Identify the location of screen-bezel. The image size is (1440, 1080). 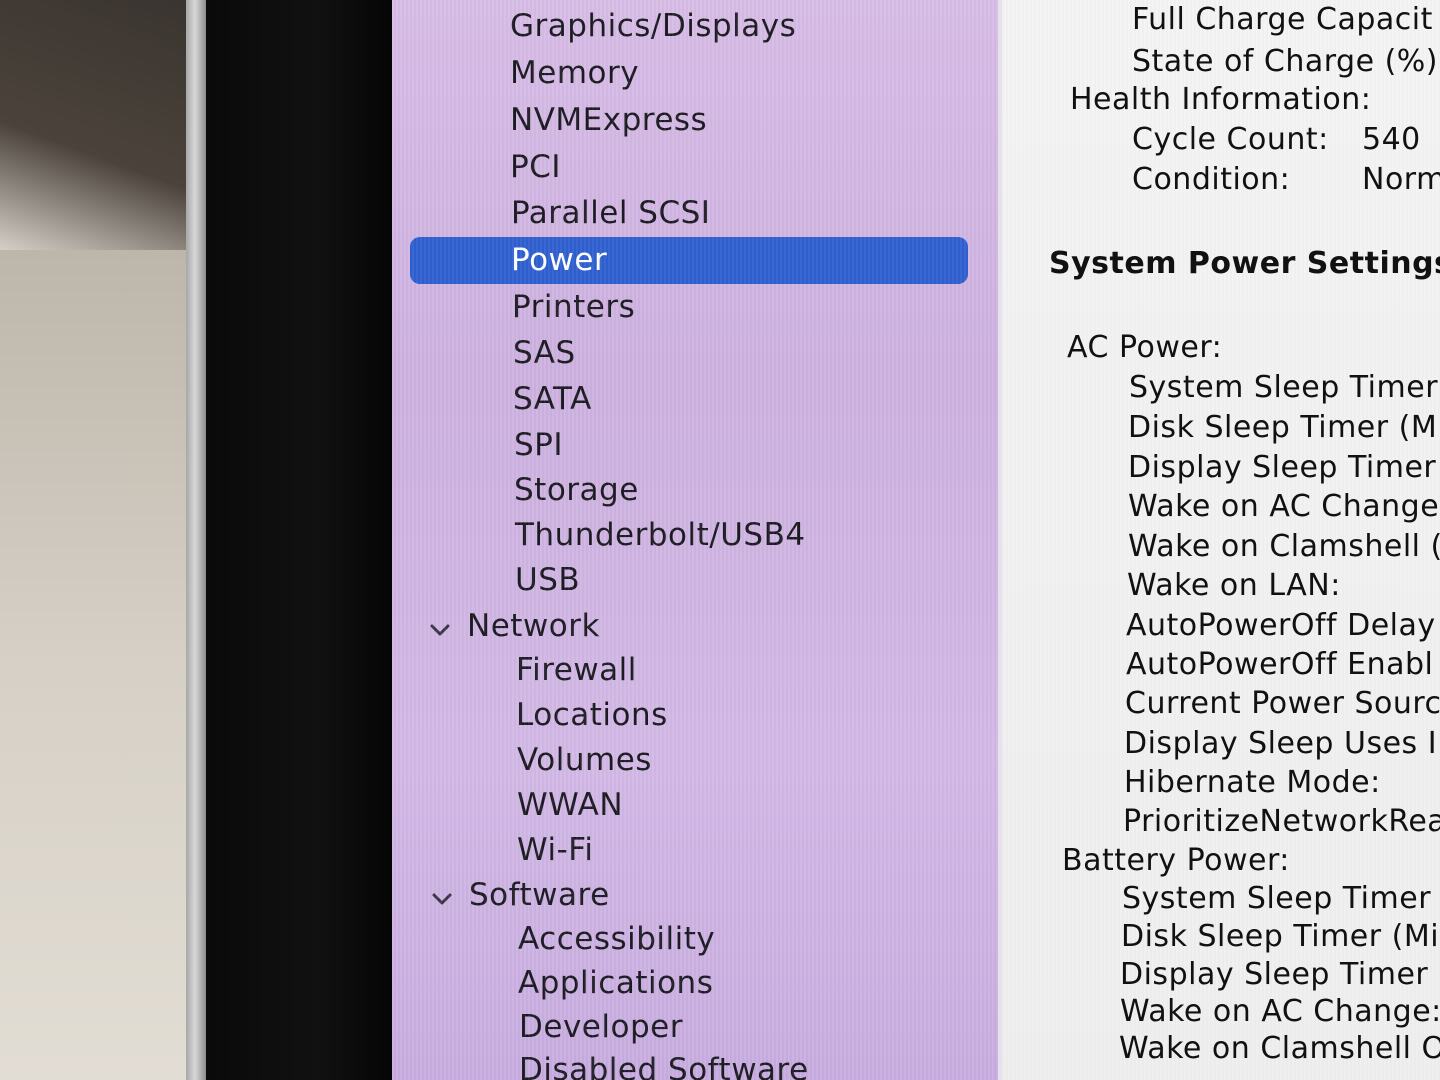
(299, 540).